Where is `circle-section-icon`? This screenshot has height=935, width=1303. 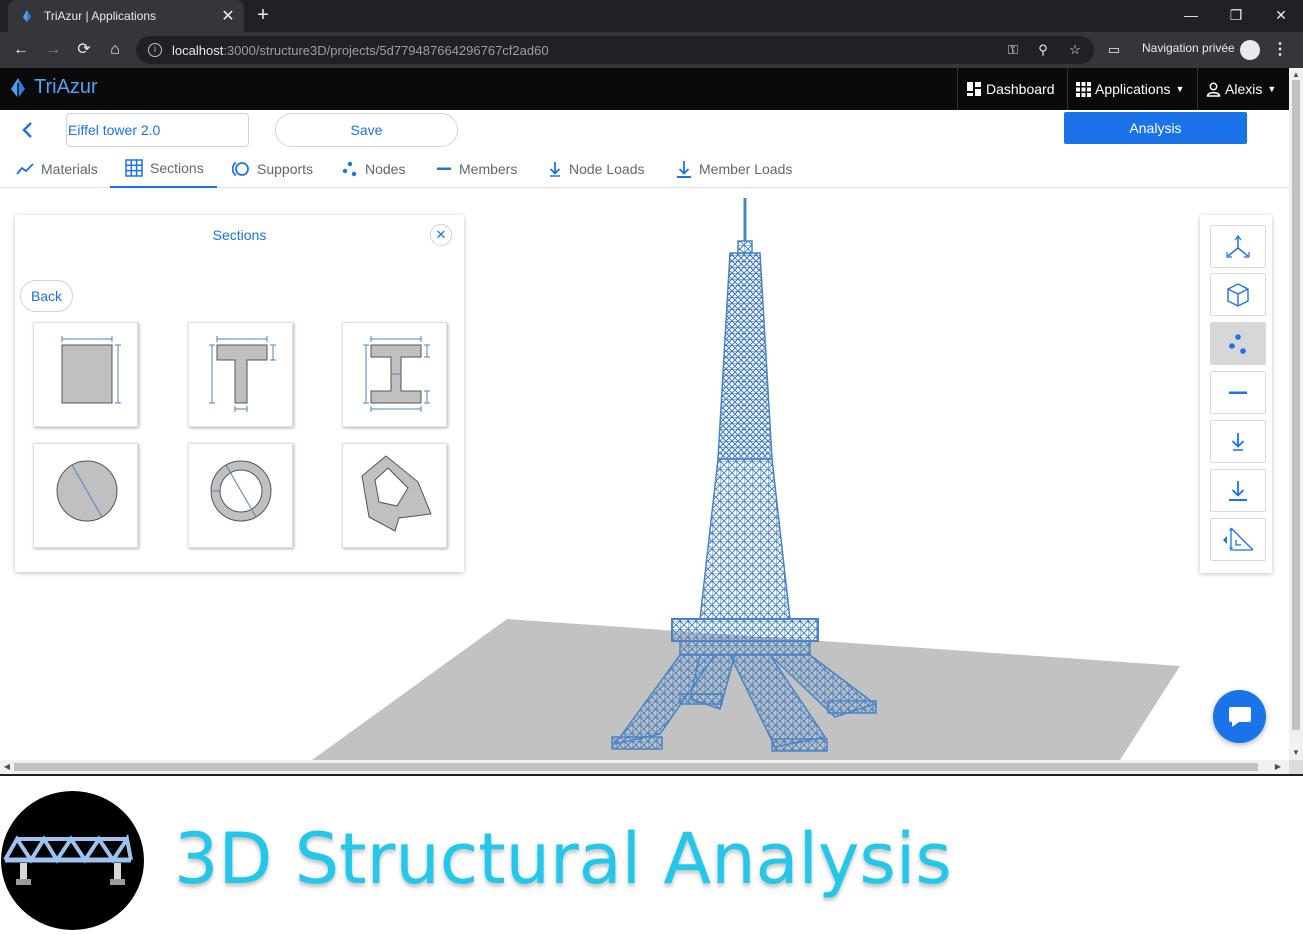
circle-section-icon is located at coordinates (87, 491).